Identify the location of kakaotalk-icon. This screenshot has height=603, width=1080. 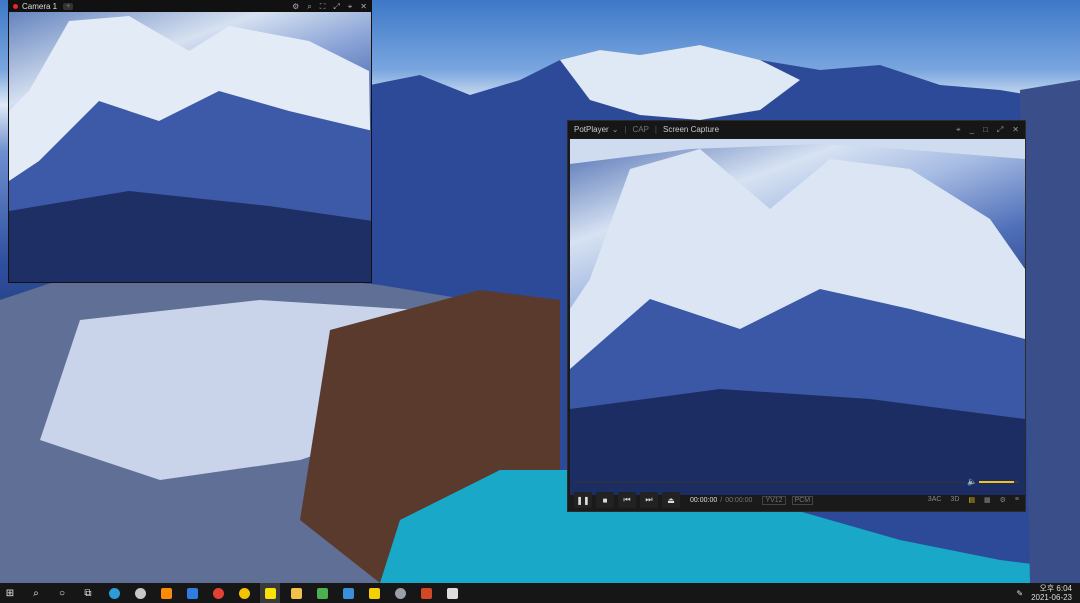
(270, 593).